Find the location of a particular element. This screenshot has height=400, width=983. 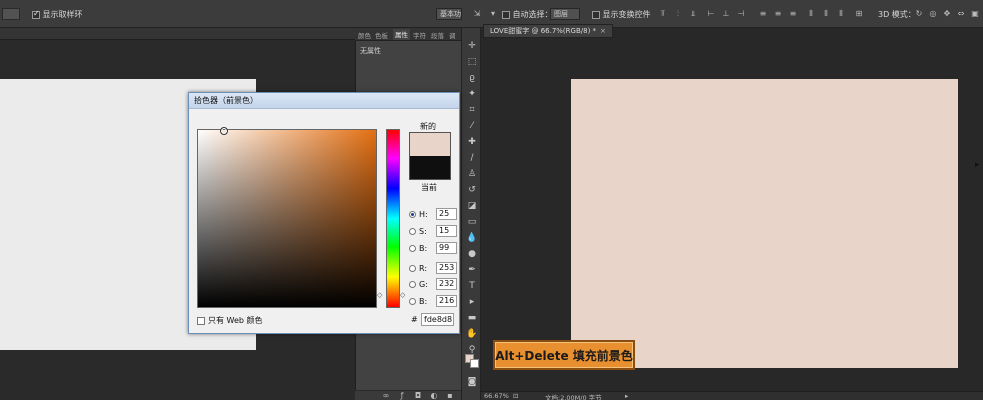

tab-swatches: 色板 is located at coordinates (381, 35).